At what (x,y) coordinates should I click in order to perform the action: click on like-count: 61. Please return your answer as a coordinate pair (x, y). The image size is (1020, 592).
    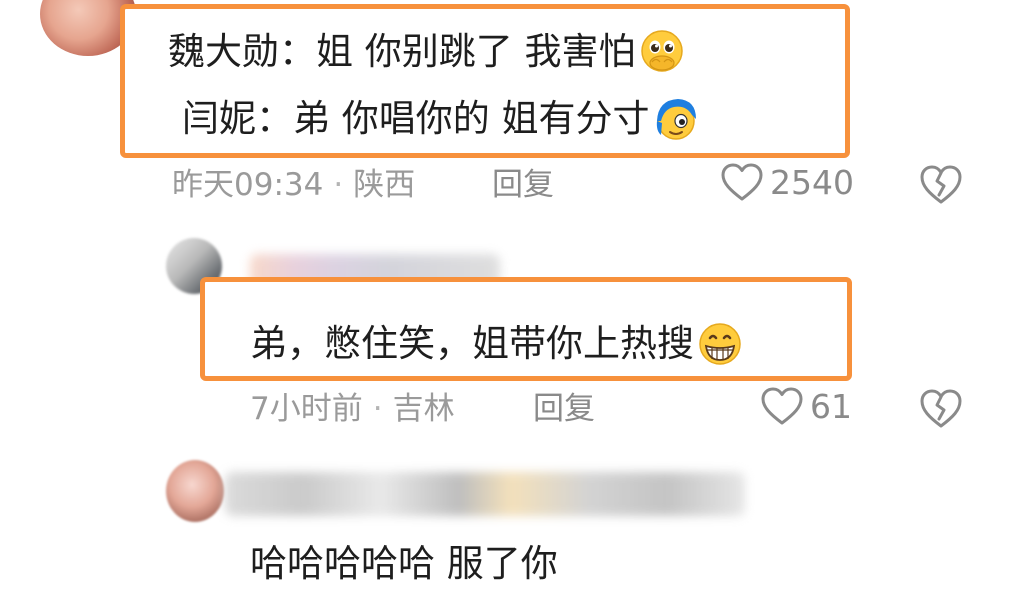
    Looking at the image, I should click on (831, 406).